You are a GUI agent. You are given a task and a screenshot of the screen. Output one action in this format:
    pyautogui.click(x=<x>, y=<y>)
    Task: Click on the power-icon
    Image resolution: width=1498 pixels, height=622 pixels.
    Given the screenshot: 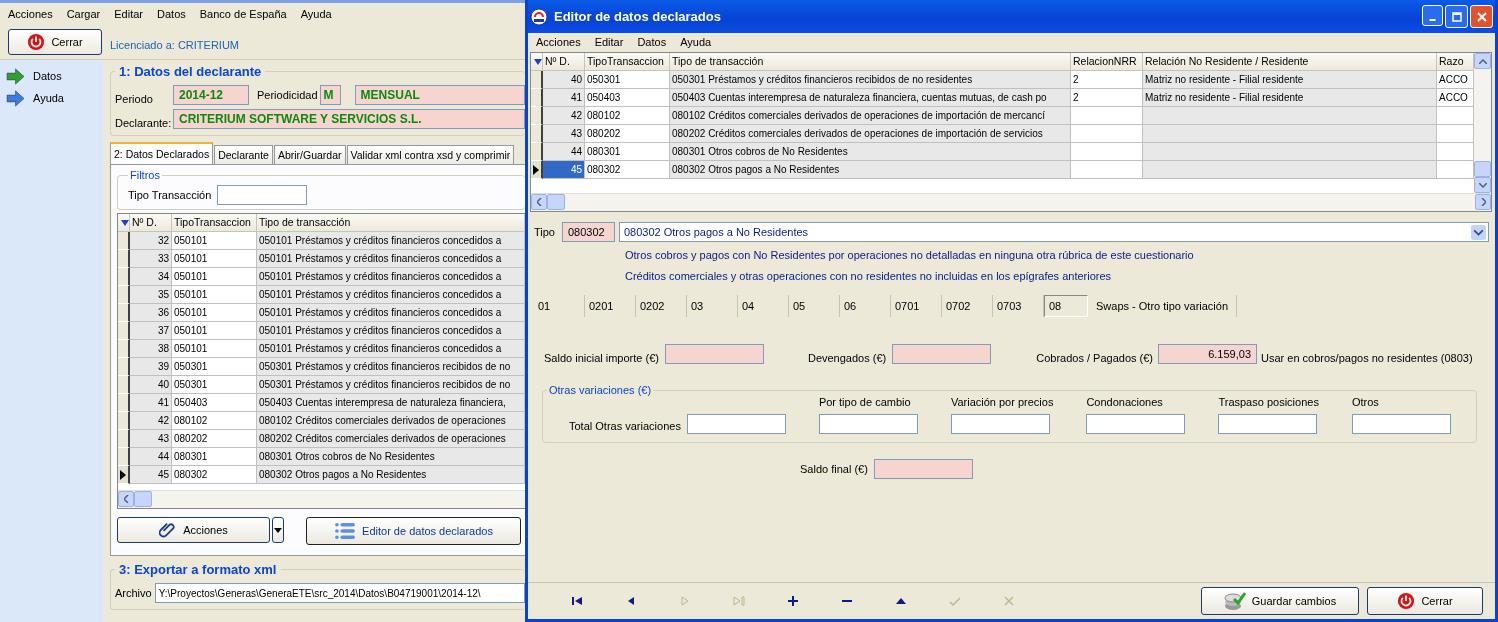 What is the action you would take?
    pyautogui.click(x=1406, y=601)
    